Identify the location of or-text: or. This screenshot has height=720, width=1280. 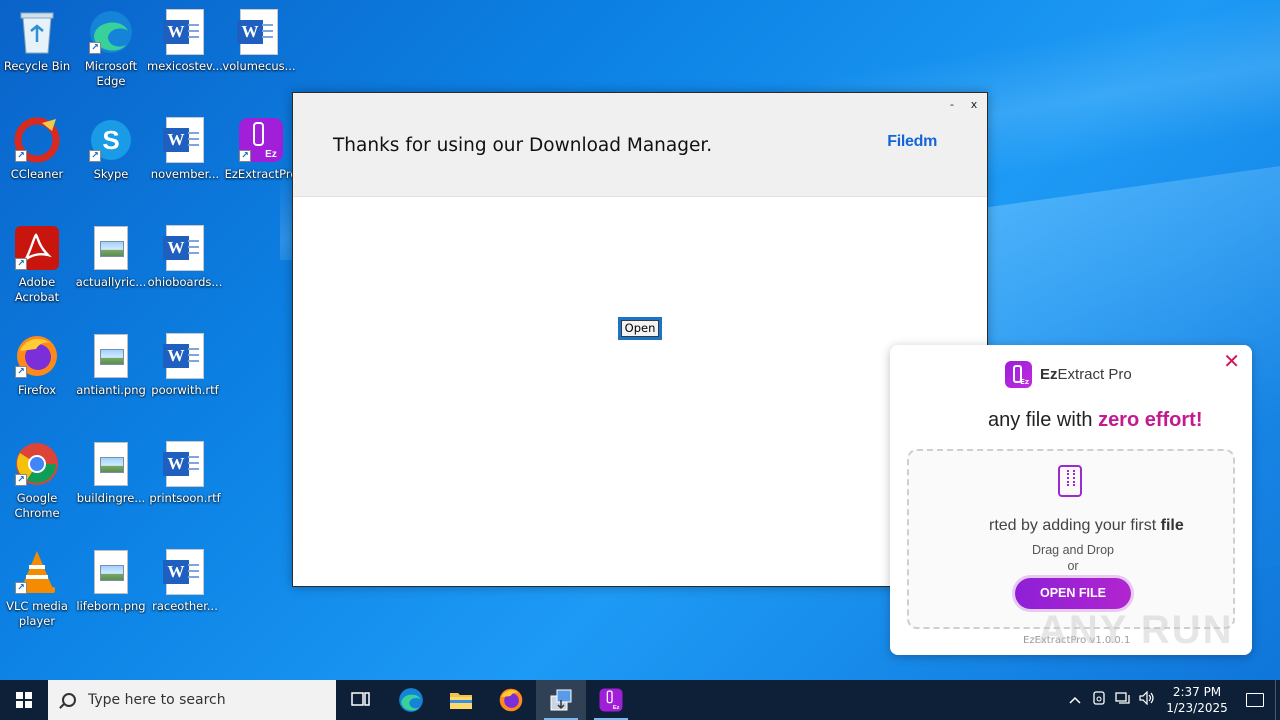
(1073, 566).